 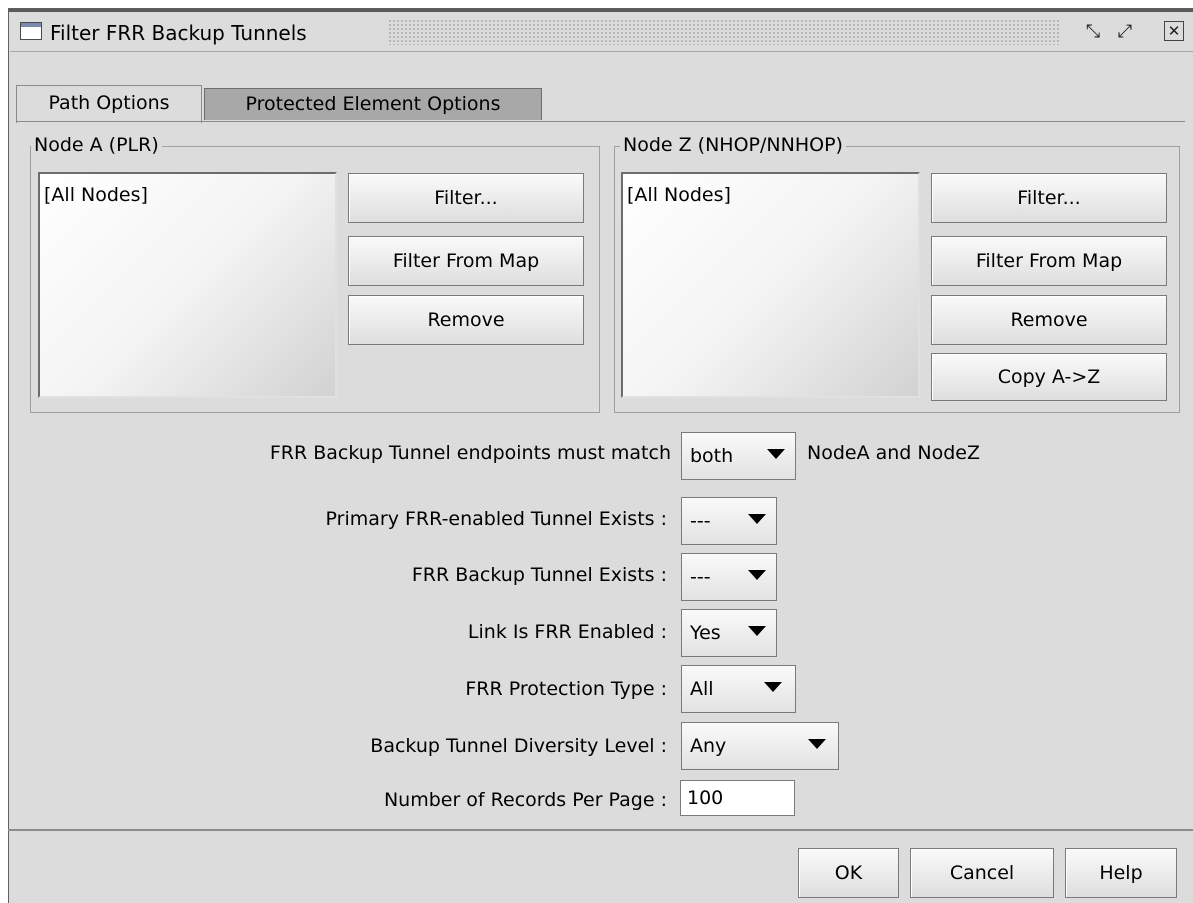 I want to click on help-button: Help, so click(x=1121, y=873).